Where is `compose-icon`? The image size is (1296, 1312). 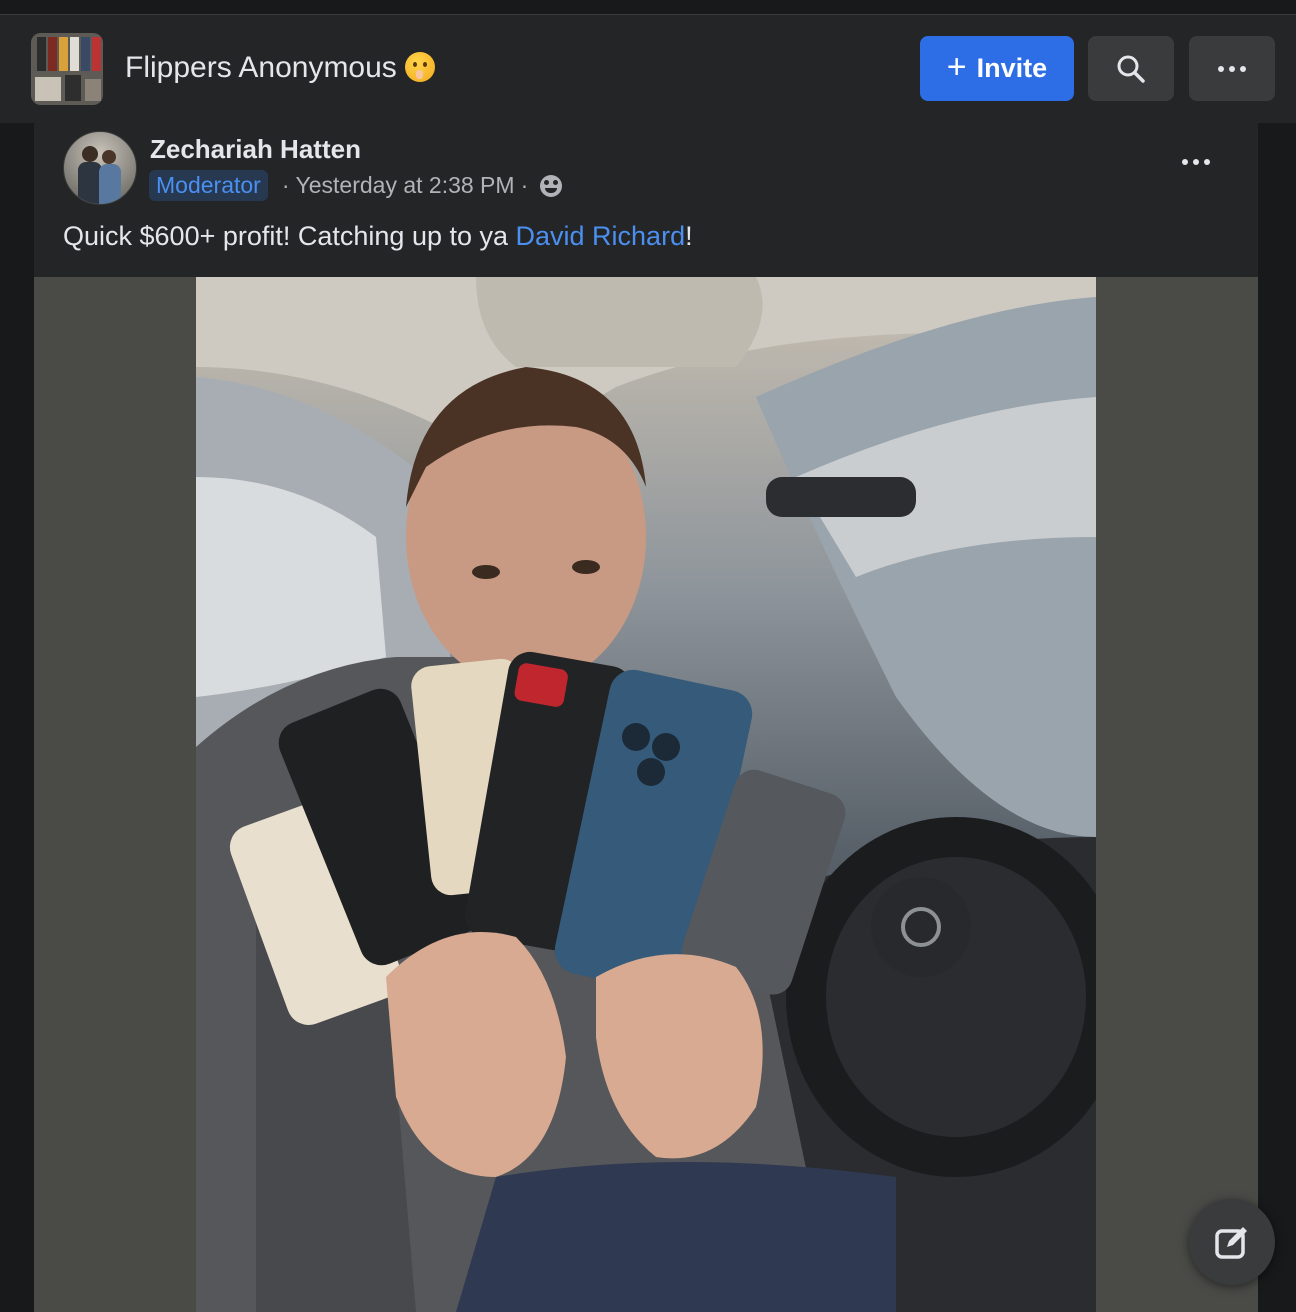
compose-icon is located at coordinates (1231, 1243).